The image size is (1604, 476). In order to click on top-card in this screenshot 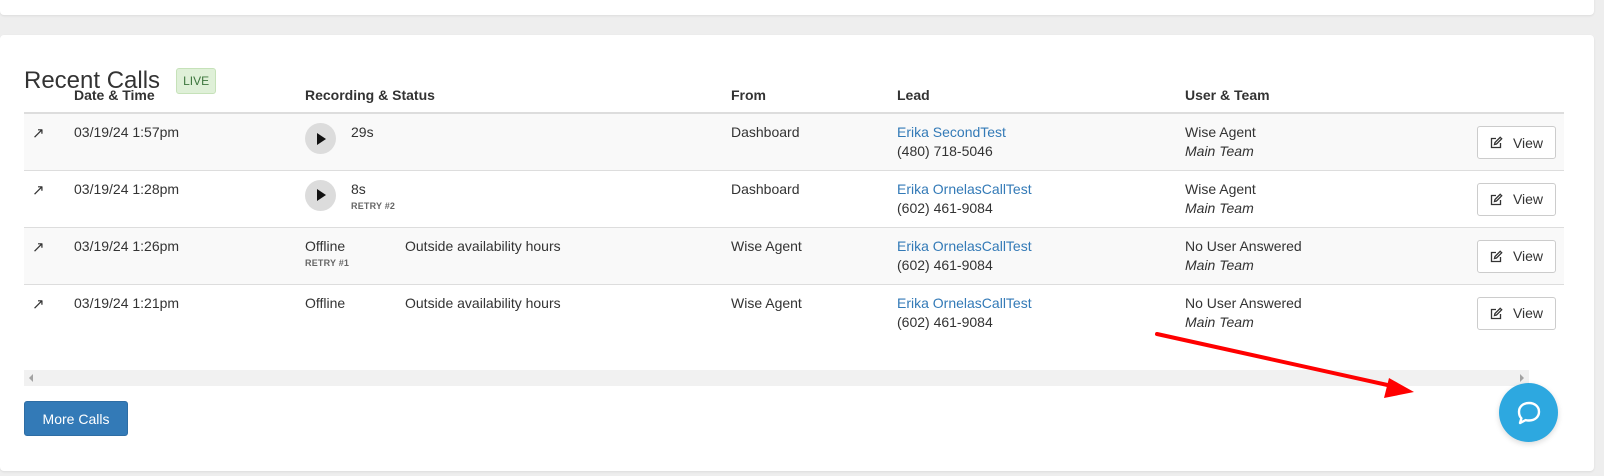, I will do `click(797, 7)`.